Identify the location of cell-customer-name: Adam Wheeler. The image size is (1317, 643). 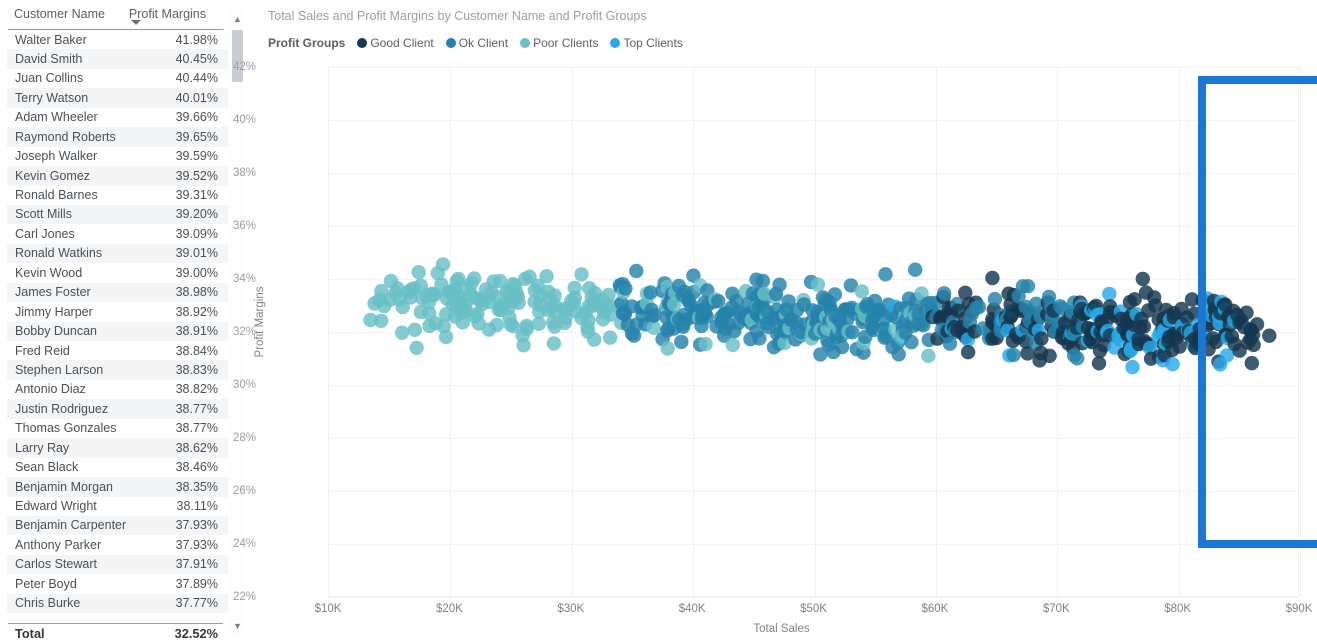
(56, 117).